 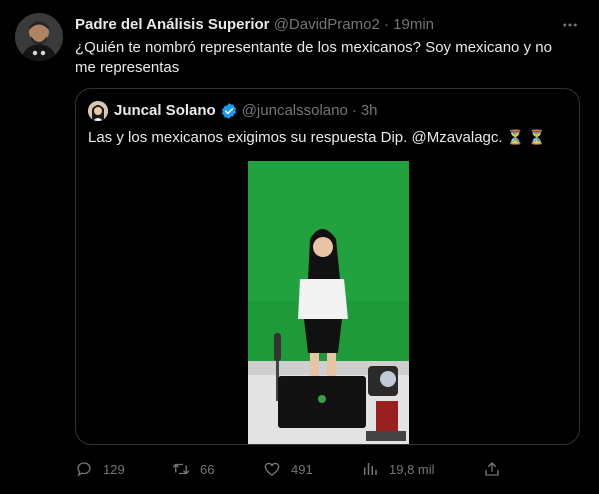 I want to click on verified-badge-icon, so click(x=229, y=111).